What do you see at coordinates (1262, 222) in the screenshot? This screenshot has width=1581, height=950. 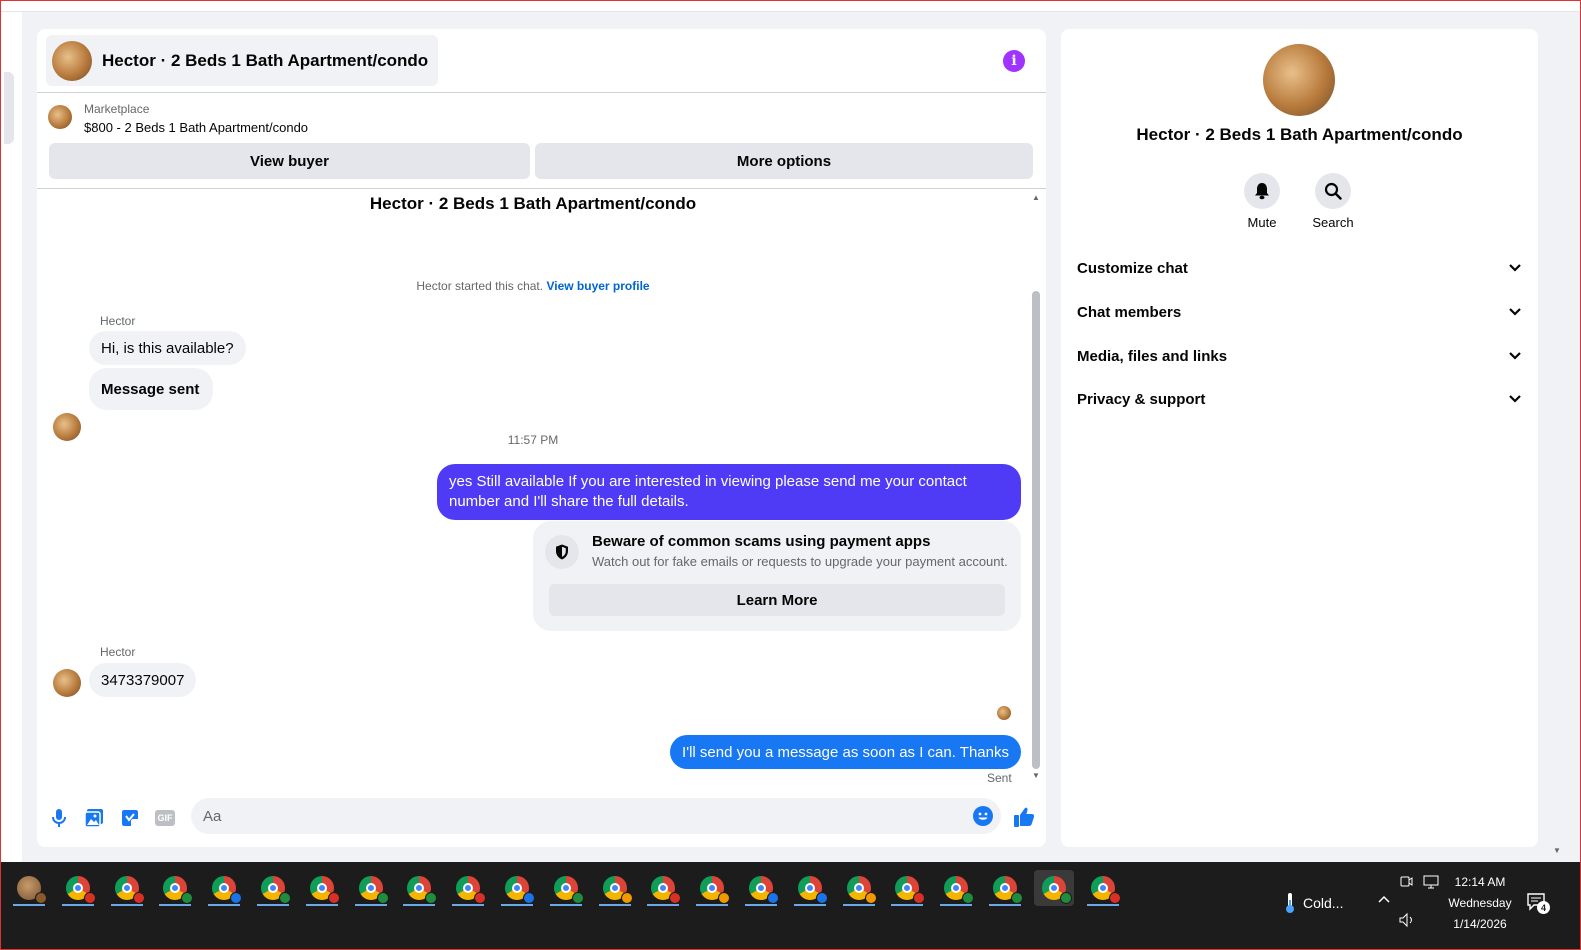 I see `mute-label: Mute` at bounding box center [1262, 222].